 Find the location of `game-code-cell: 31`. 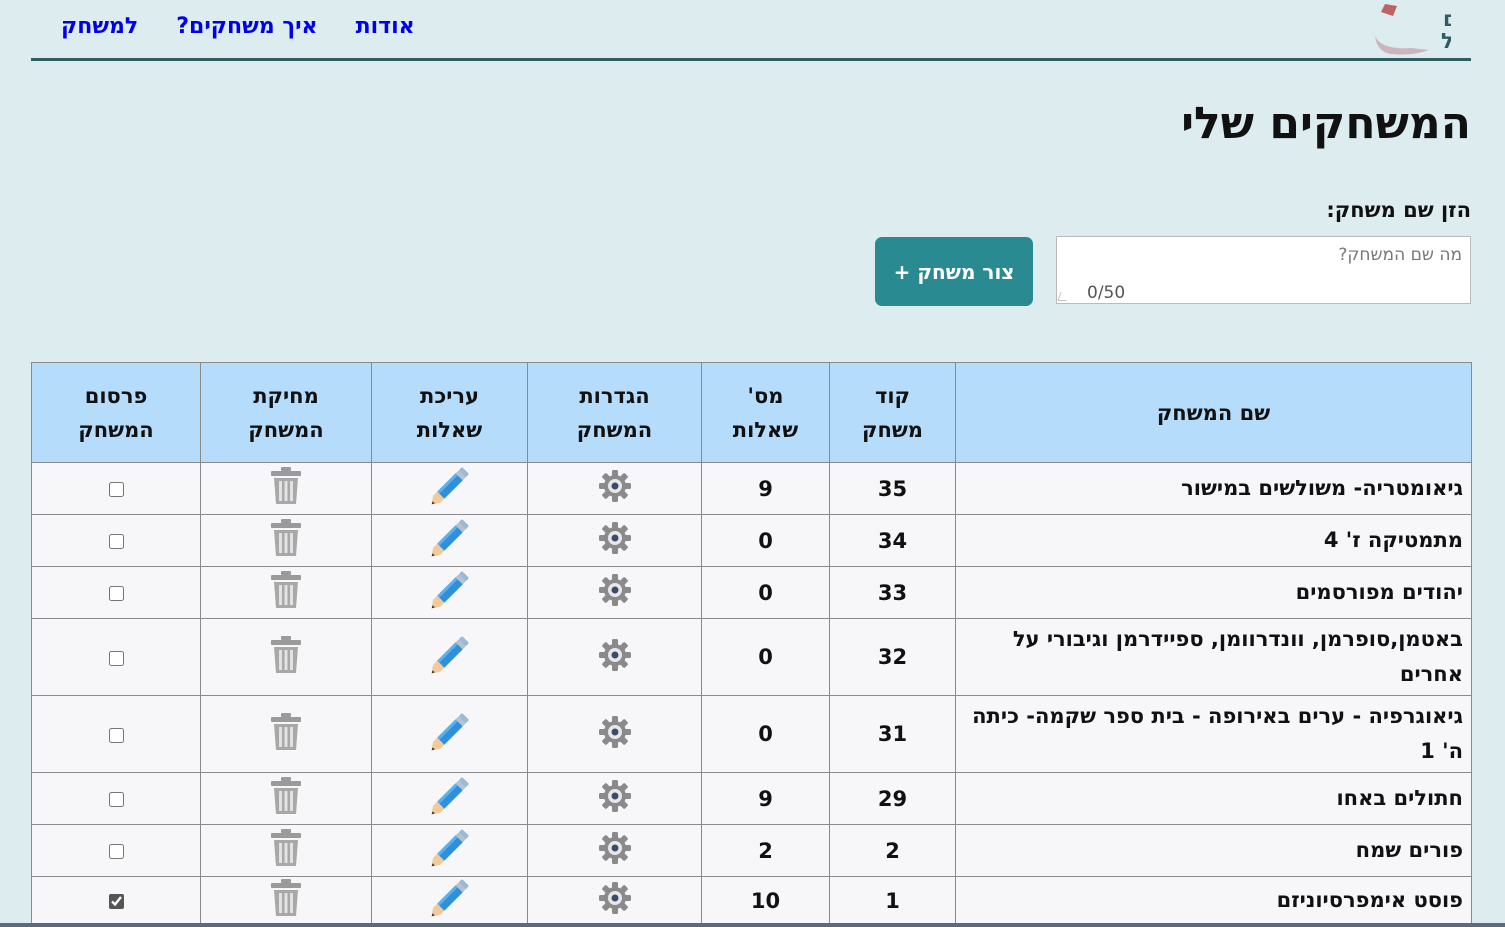

game-code-cell: 31 is located at coordinates (892, 734).